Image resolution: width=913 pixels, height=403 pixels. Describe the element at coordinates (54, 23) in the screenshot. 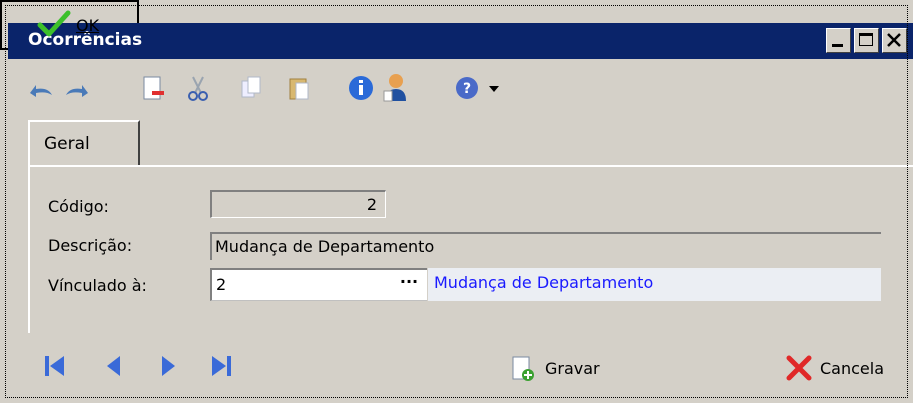

I see `check-icon` at that location.